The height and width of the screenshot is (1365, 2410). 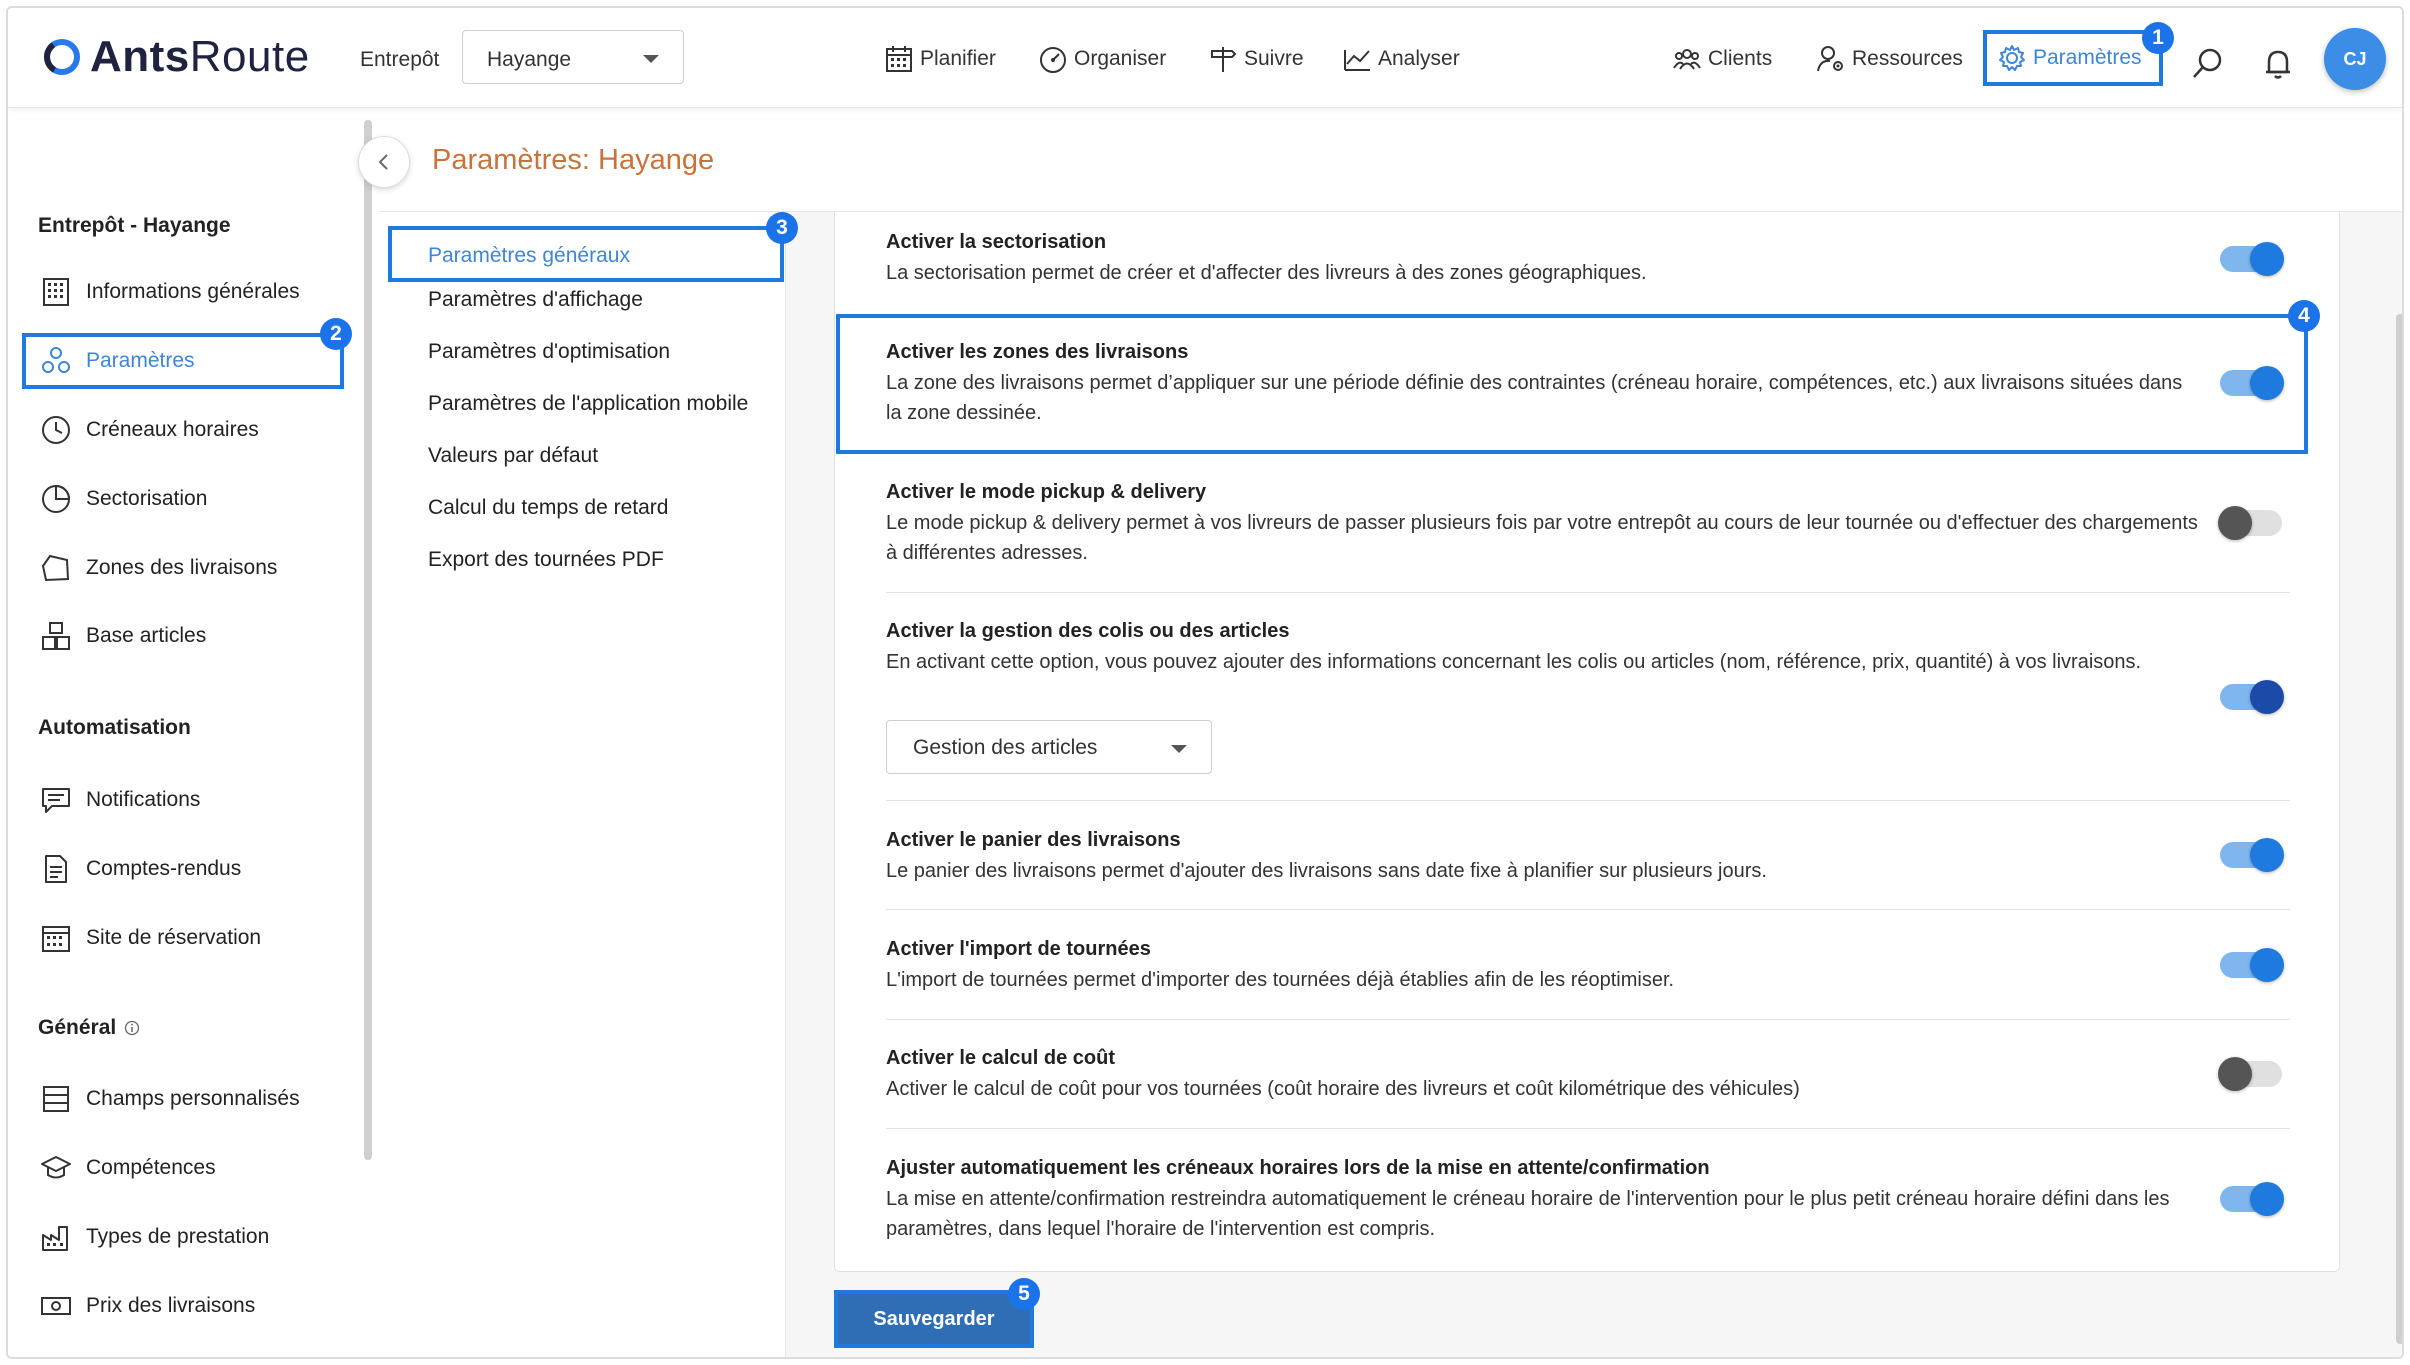 I want to click on sidebar-item-informations-generales: Informations générales, so click(x=189, y=292).